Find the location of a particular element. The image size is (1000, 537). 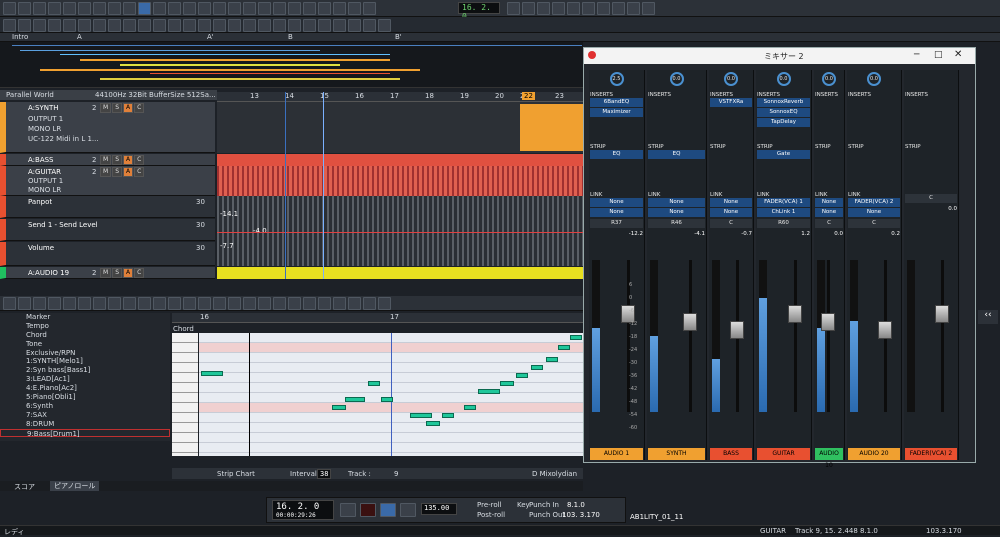

list-item: 7:SAX is located at coordinates (85, 415).